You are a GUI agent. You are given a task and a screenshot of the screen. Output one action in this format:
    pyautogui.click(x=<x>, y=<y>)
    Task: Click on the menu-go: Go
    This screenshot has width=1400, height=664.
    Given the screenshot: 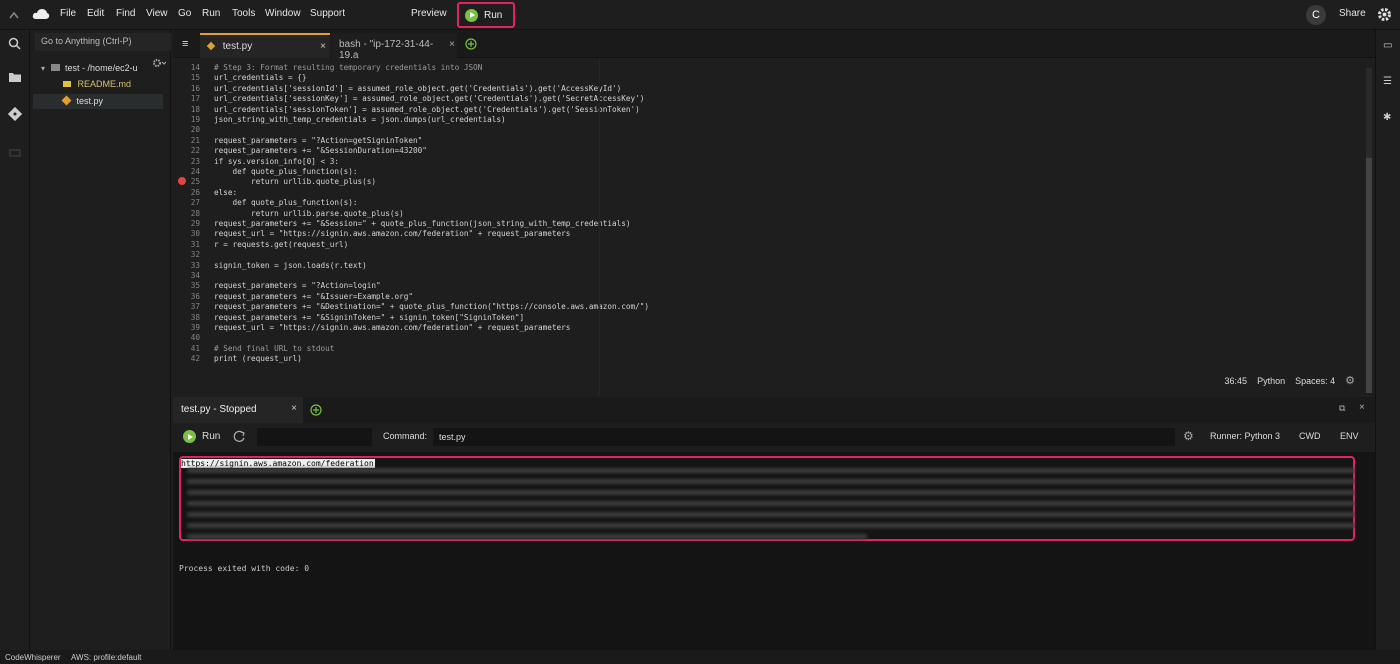 What is the action you would take?
    pyautogui.click(x=184, y=13)
    